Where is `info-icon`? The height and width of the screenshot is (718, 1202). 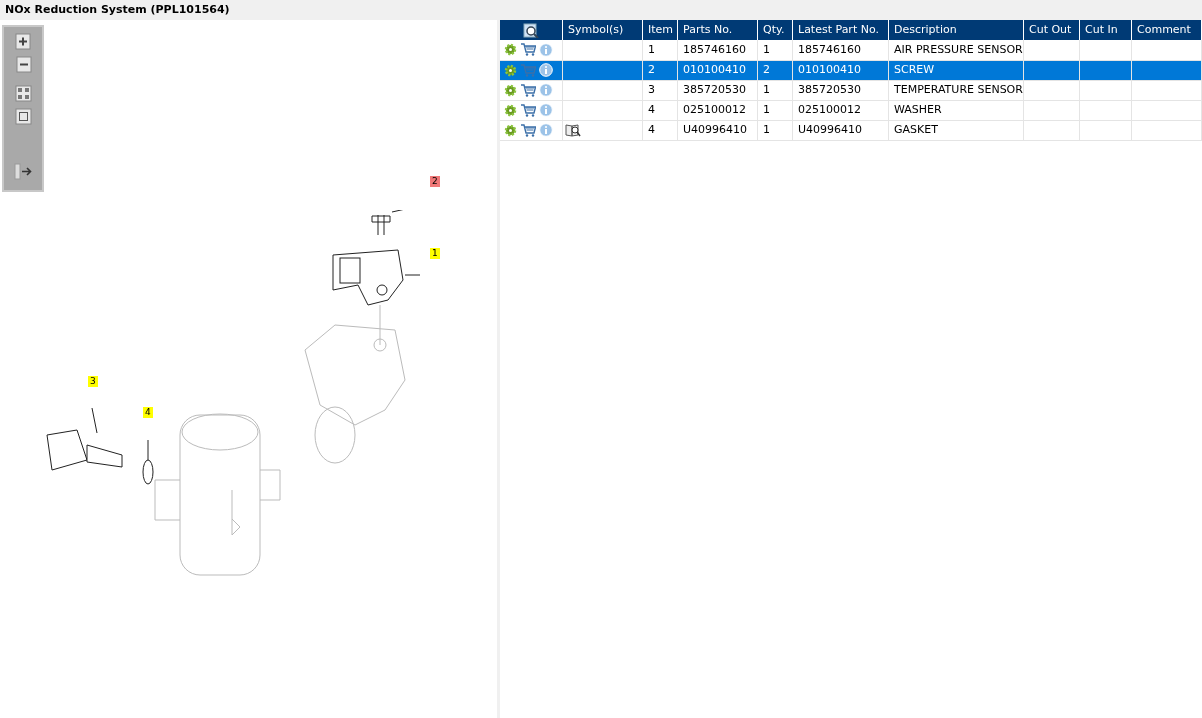
info-icon is located at coordinates (545, 70).